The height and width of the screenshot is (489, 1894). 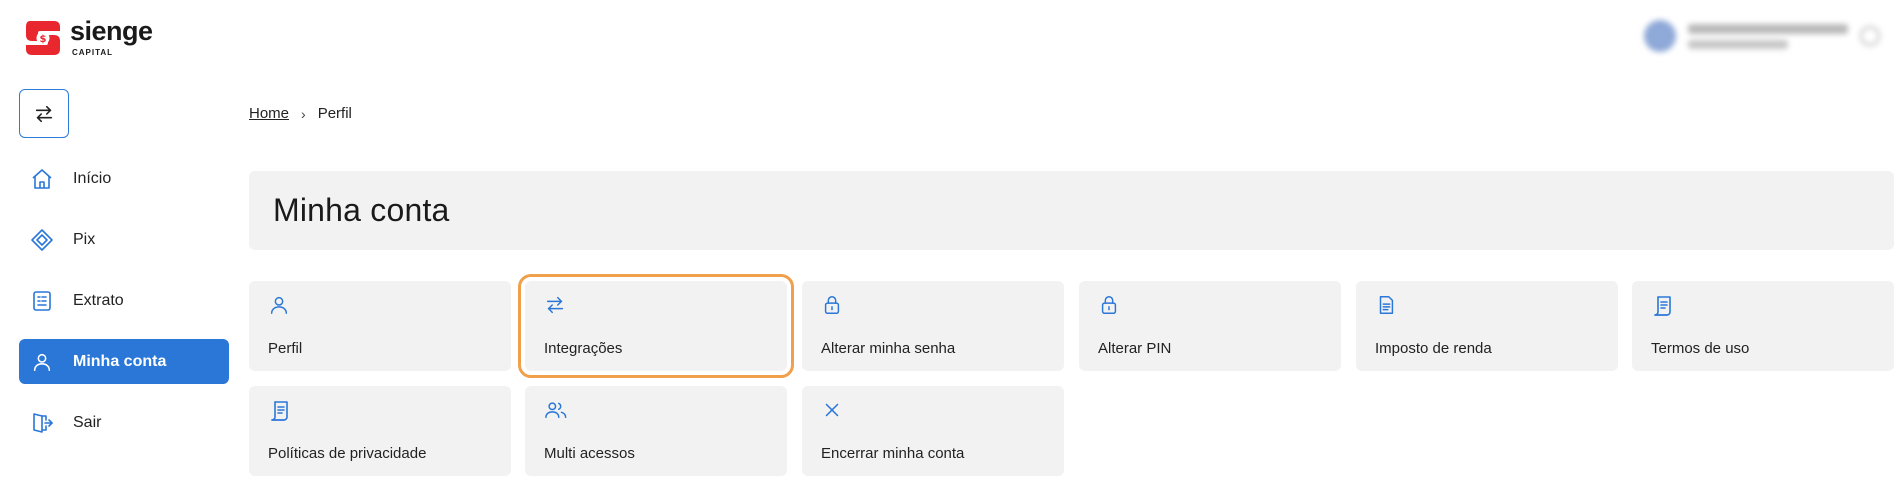 I want to click on sidebar-item-pix: Pix, so click(x=124, y=239).